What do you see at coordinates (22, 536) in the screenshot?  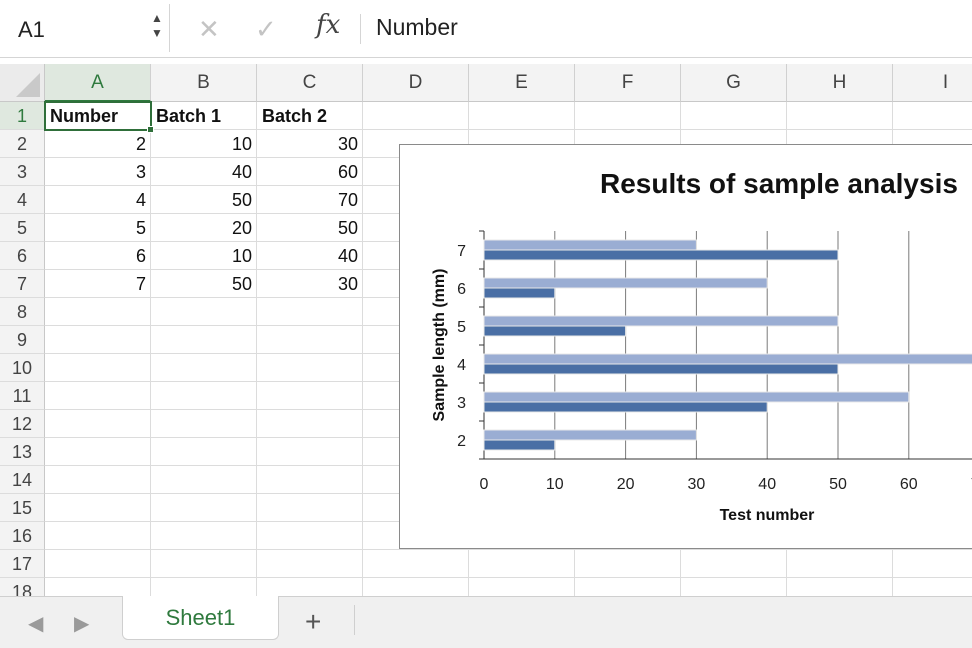 I see `row-header-16: 16` at bounding box center [22, 536].